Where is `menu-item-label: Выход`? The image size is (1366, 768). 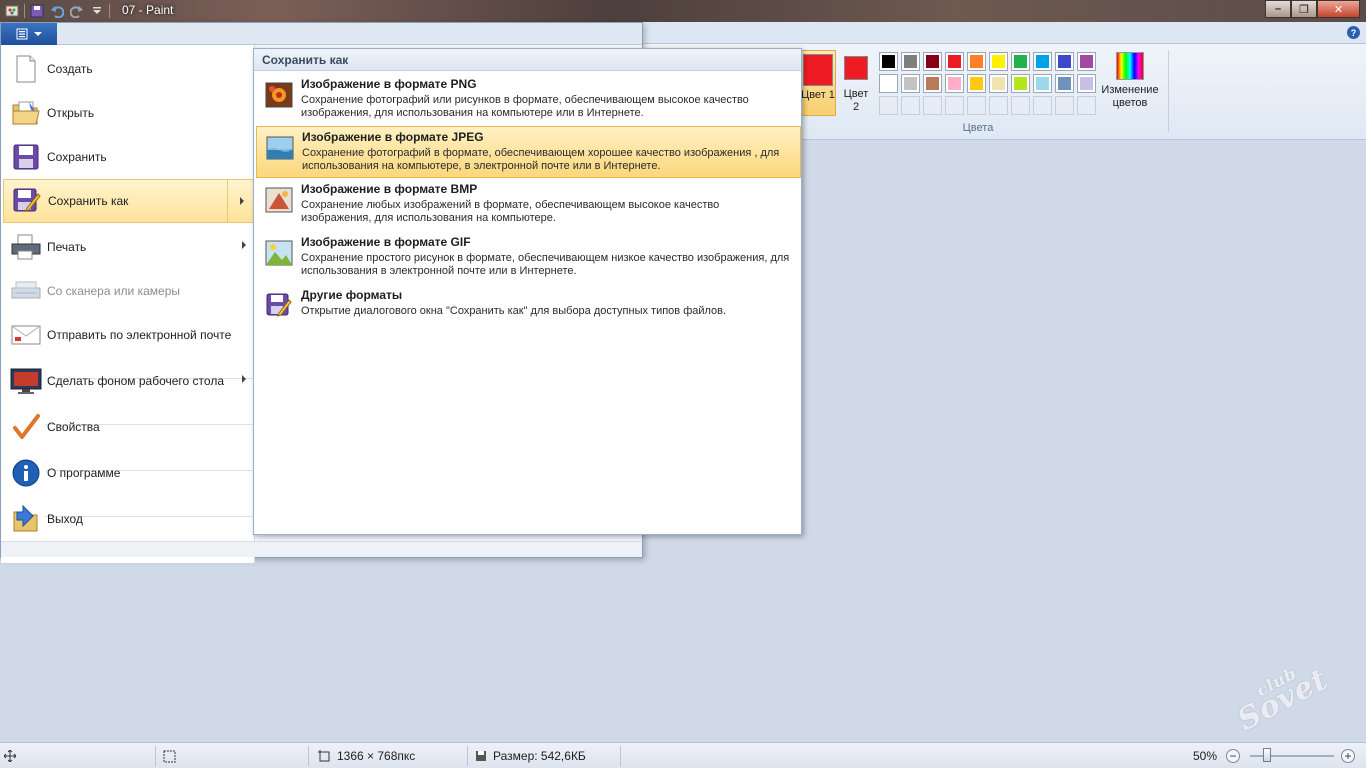 menu-item-label: Выход is located at coordinates (65, 519).